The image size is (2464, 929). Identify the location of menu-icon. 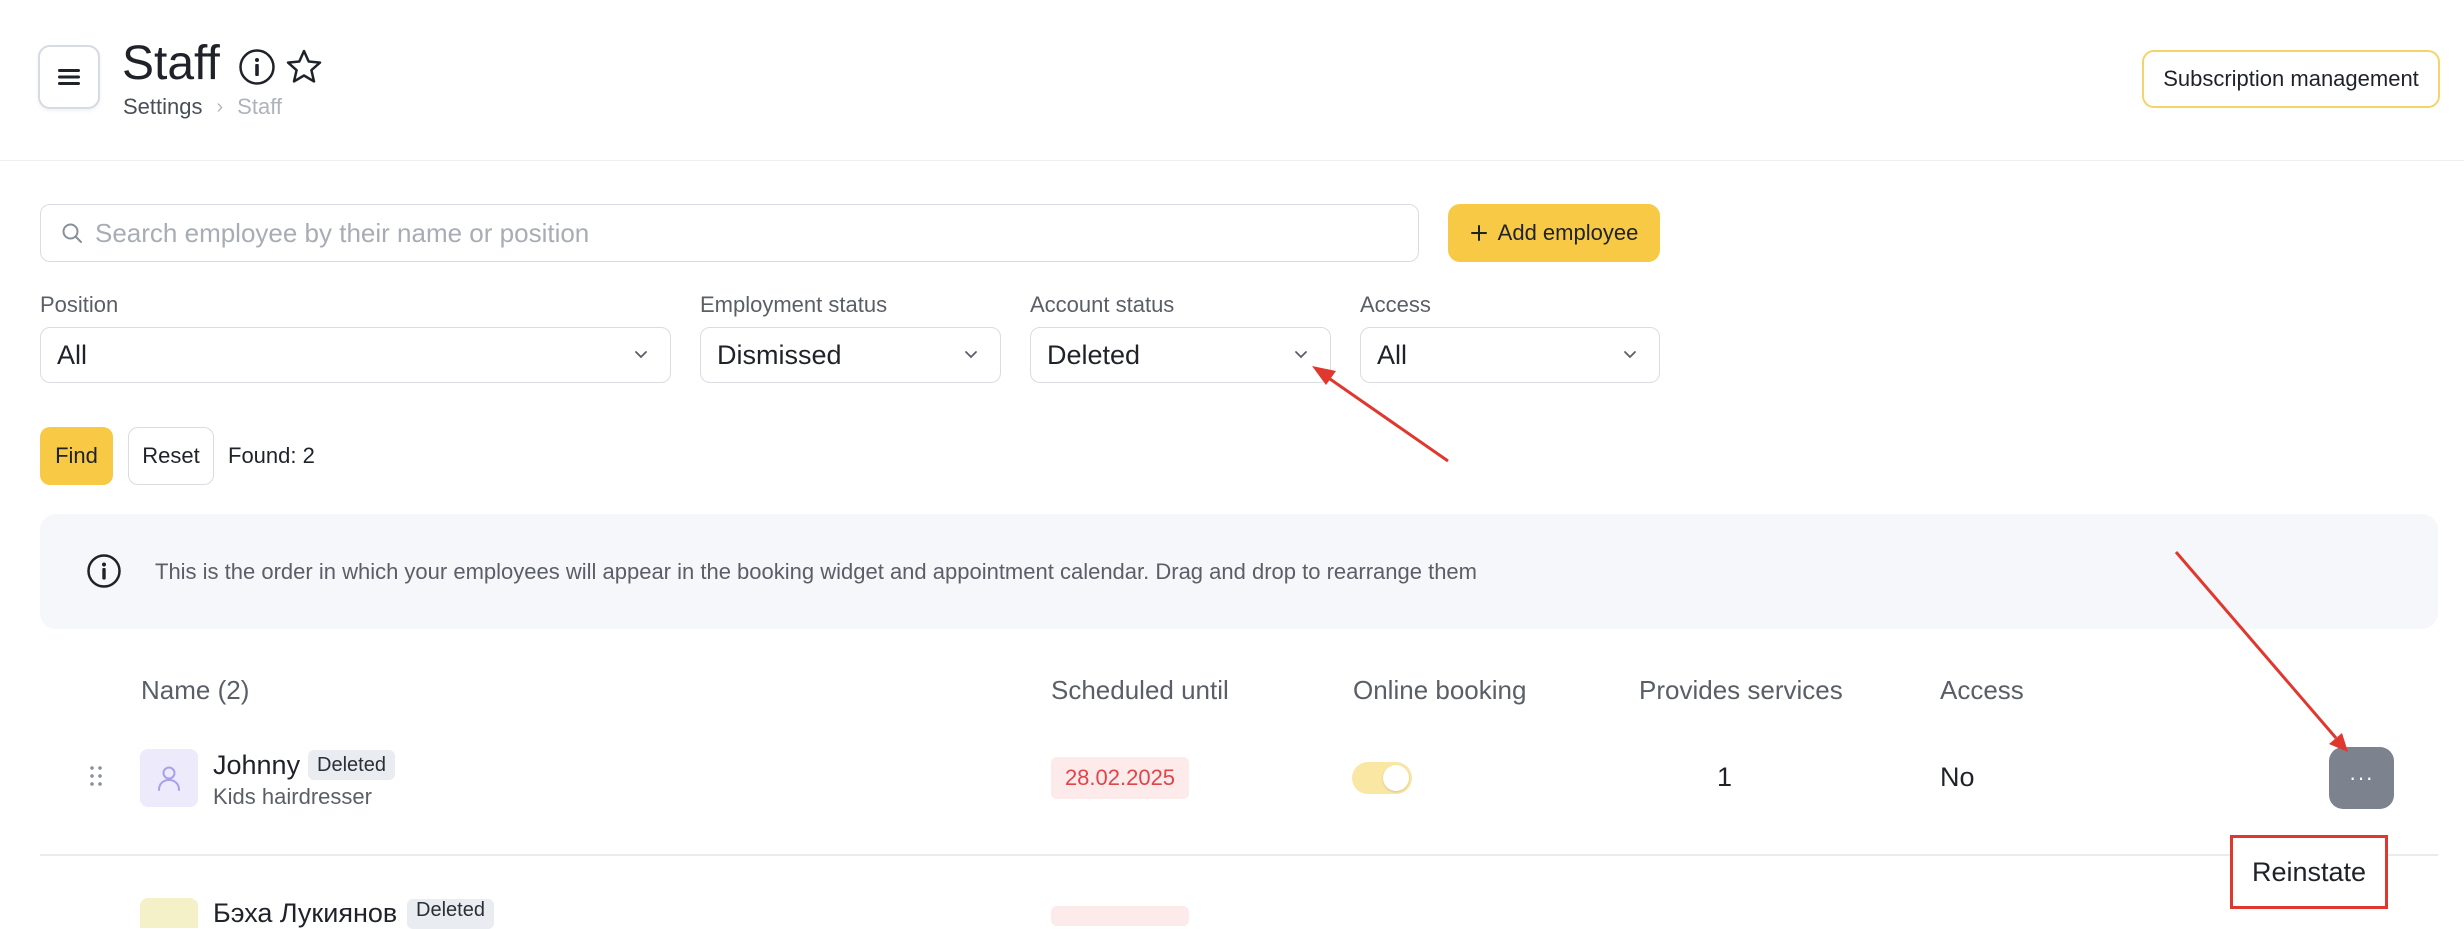
(69, 77).